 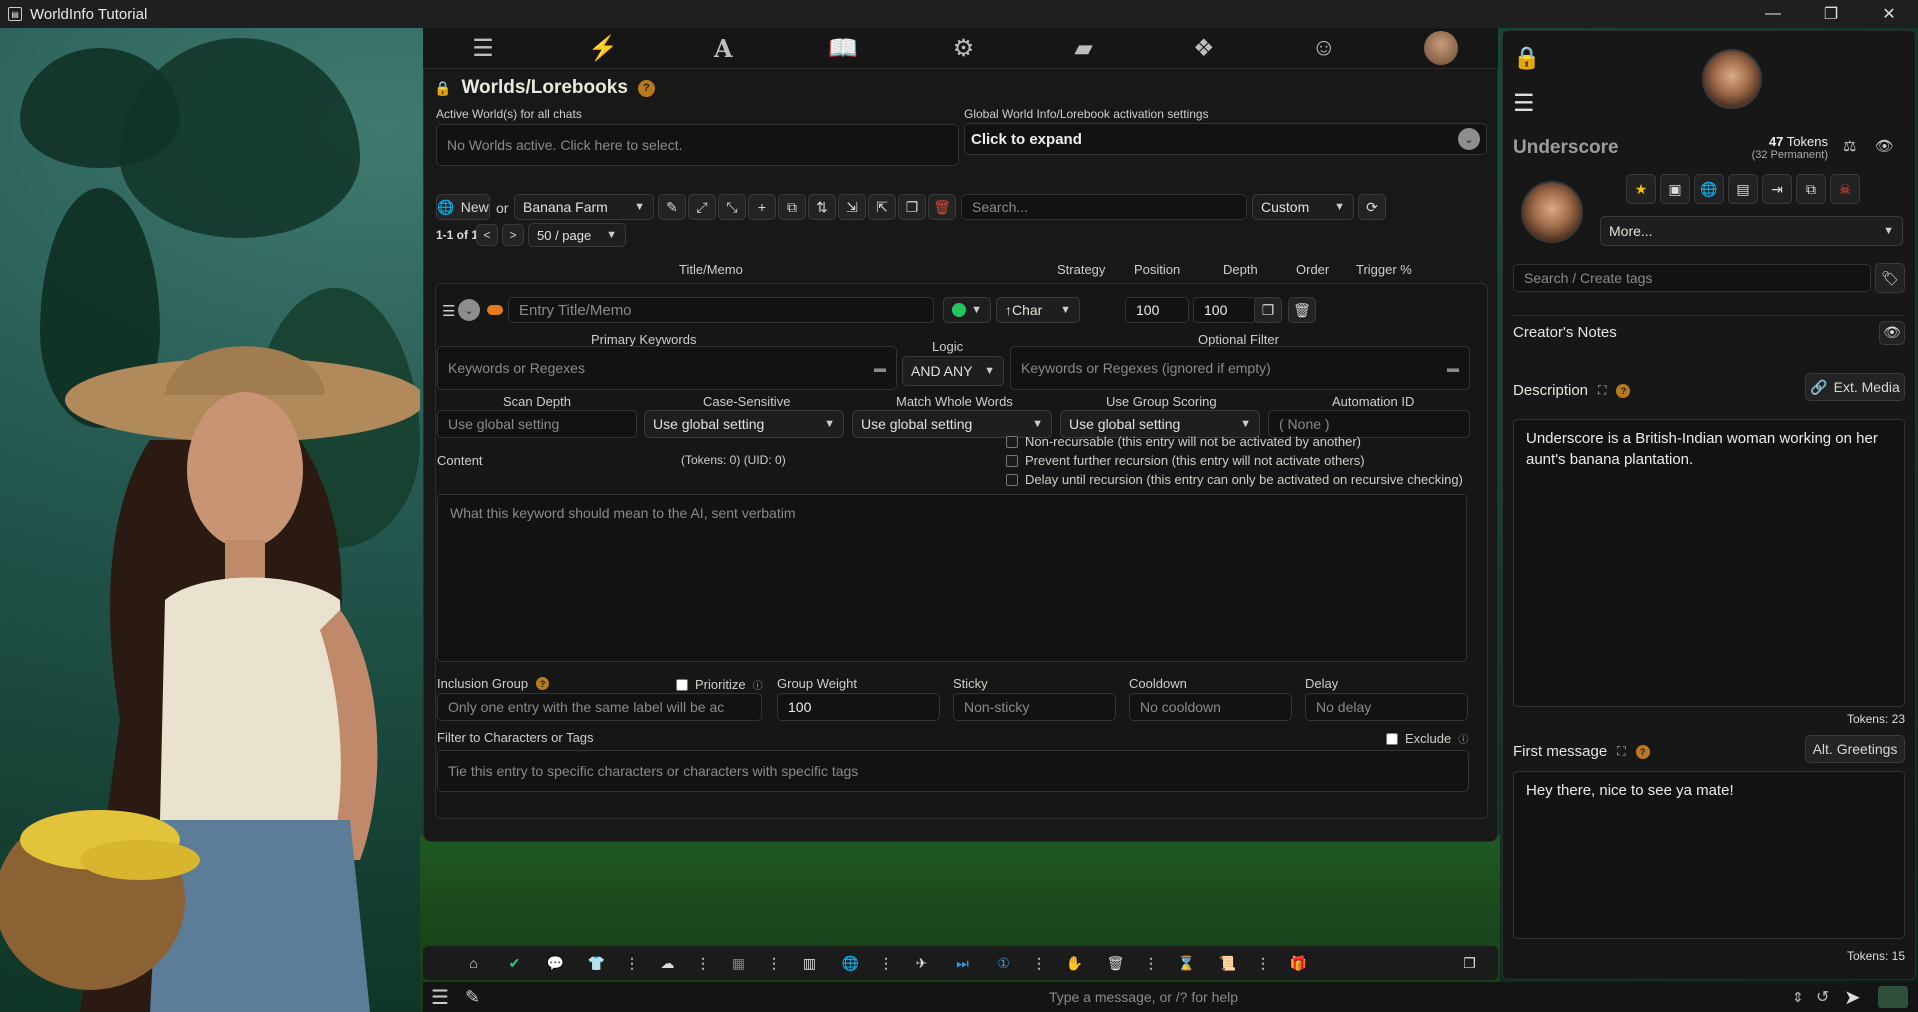 What do you see at coordinates (963, 48) in the screenshot?
I see `user-gear-icon: ⚙` at bounding box center [963, 48].